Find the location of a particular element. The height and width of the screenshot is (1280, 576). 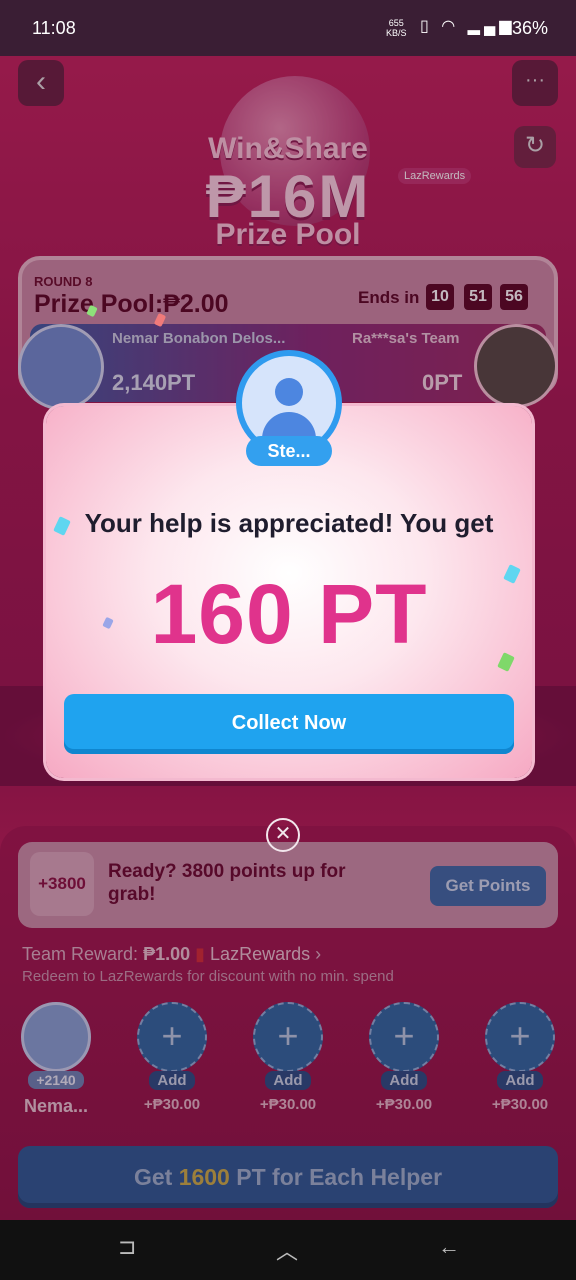

home-icon: ︿ is located at coordinates (287, 1250).